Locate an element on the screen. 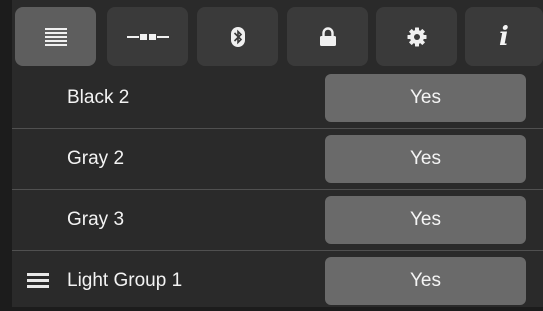 Image resolution: width=543 pixels, height=311 pixels. drag-handle-icon is located at coordinates (38, 281).